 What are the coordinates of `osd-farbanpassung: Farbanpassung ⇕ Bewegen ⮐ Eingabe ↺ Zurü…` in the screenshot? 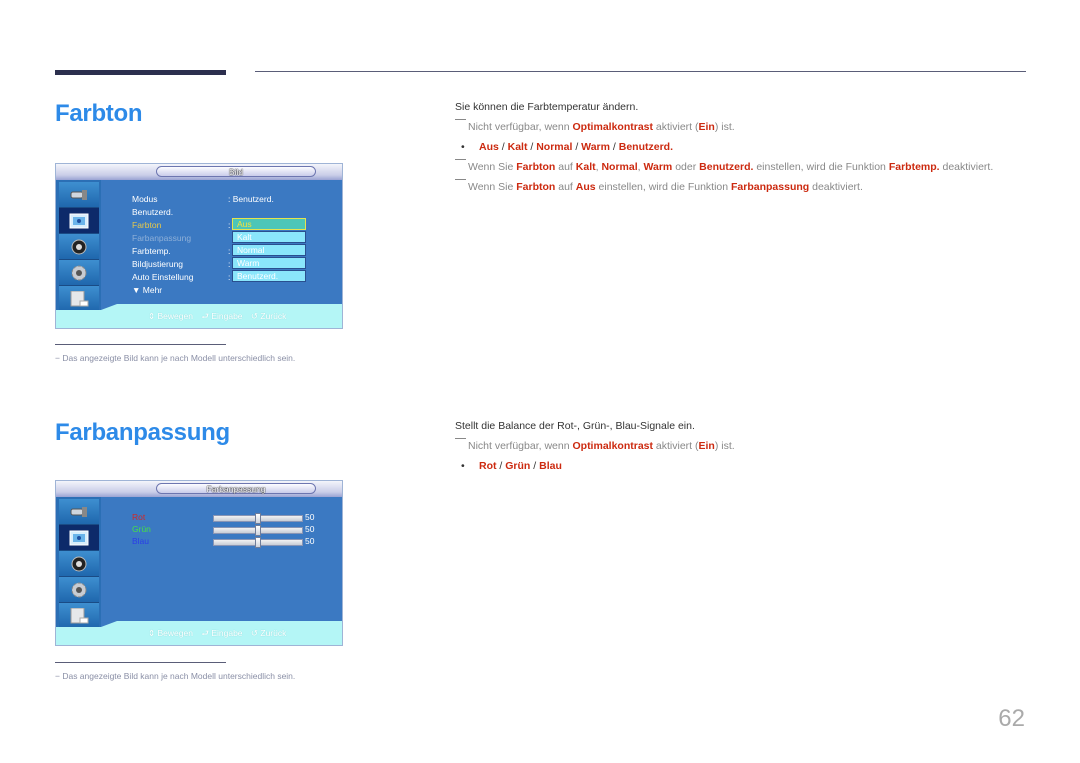 It's located at (199, 563).